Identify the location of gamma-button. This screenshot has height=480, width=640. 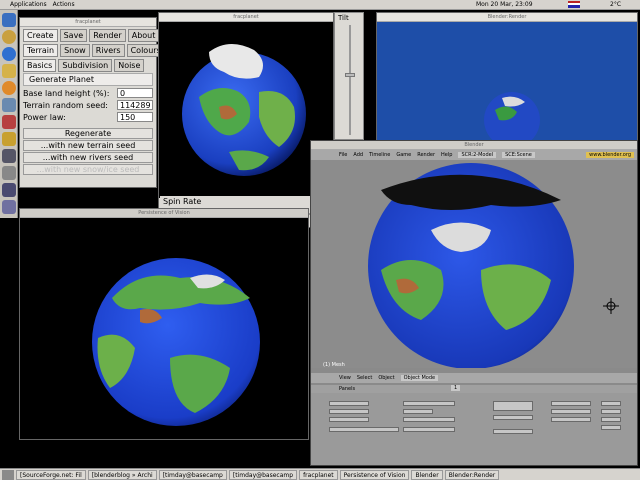
(429, 429).